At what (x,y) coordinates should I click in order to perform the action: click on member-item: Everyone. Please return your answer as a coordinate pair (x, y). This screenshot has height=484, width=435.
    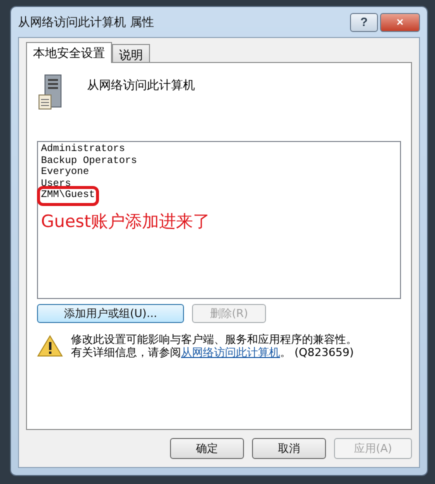
    Looking at the image, I should click on (65, 172).